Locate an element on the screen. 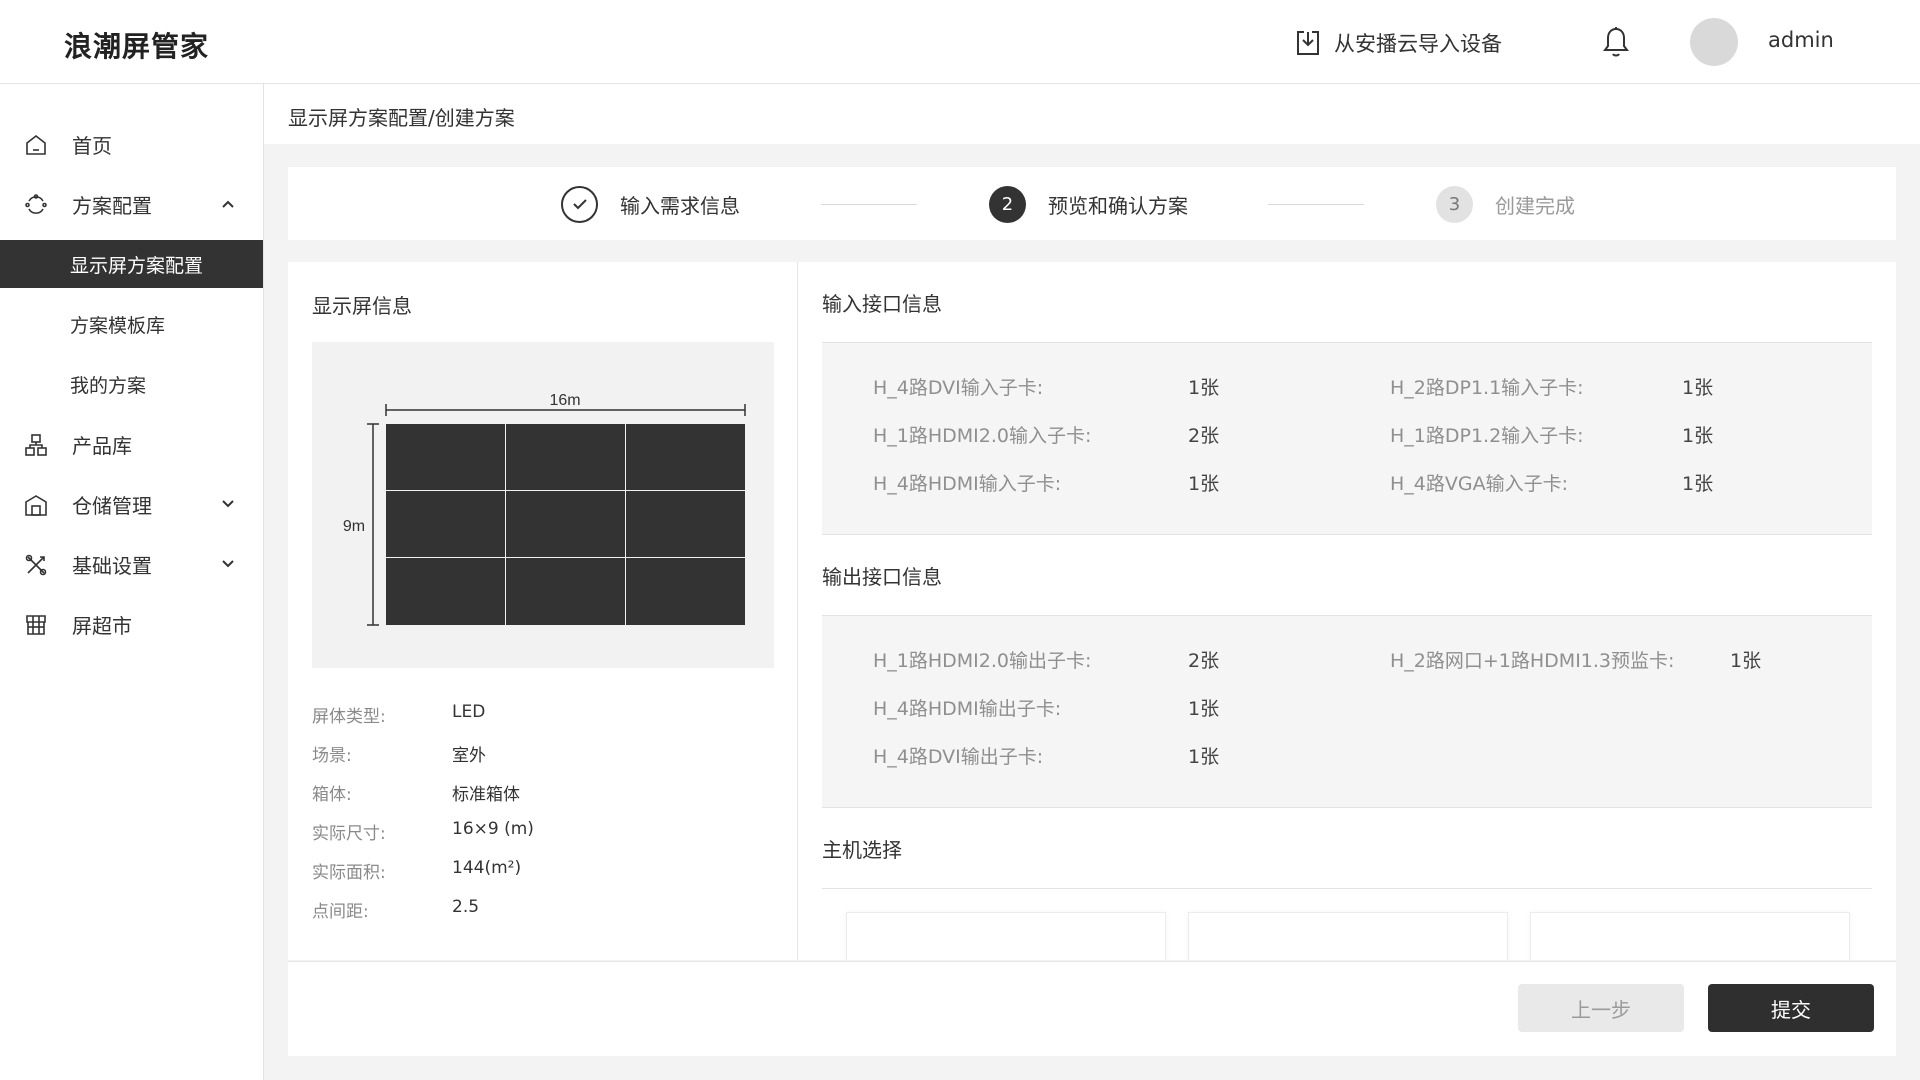 This screenshot has height=1080, width=1920. output-item: H_4路HDMI输出子卡: 1张 is located at coordinates (1046, 707).